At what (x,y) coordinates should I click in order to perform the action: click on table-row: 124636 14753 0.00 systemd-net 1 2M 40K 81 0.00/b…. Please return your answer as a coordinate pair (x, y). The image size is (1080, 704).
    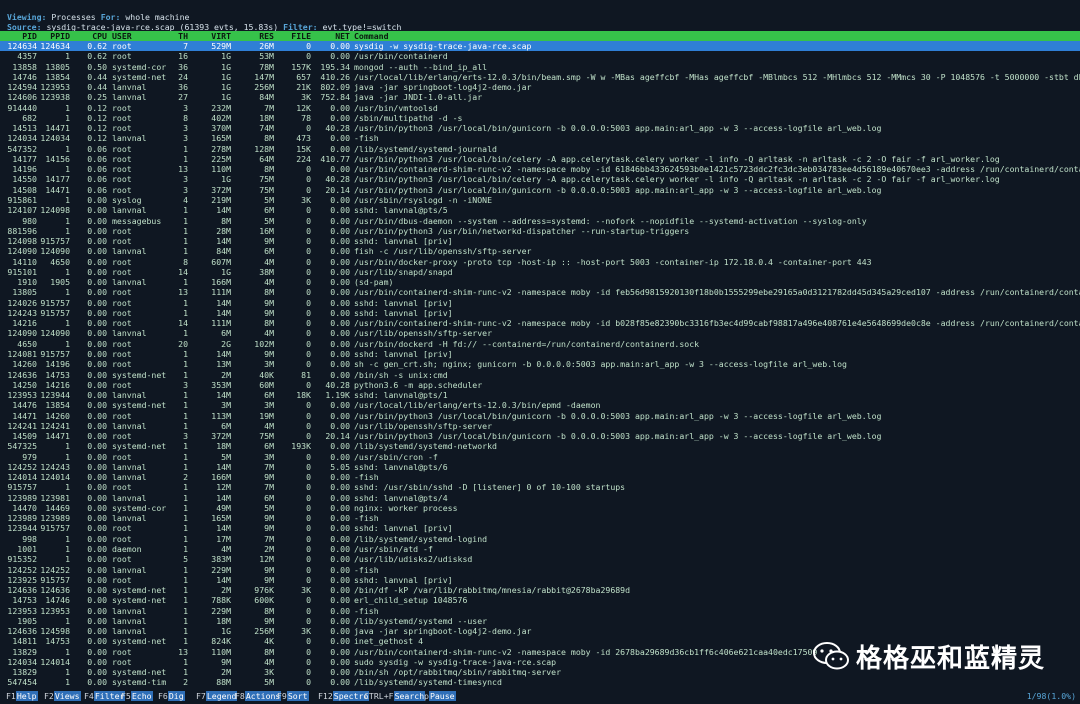
    Looking at the image, I should click on (540, 375).